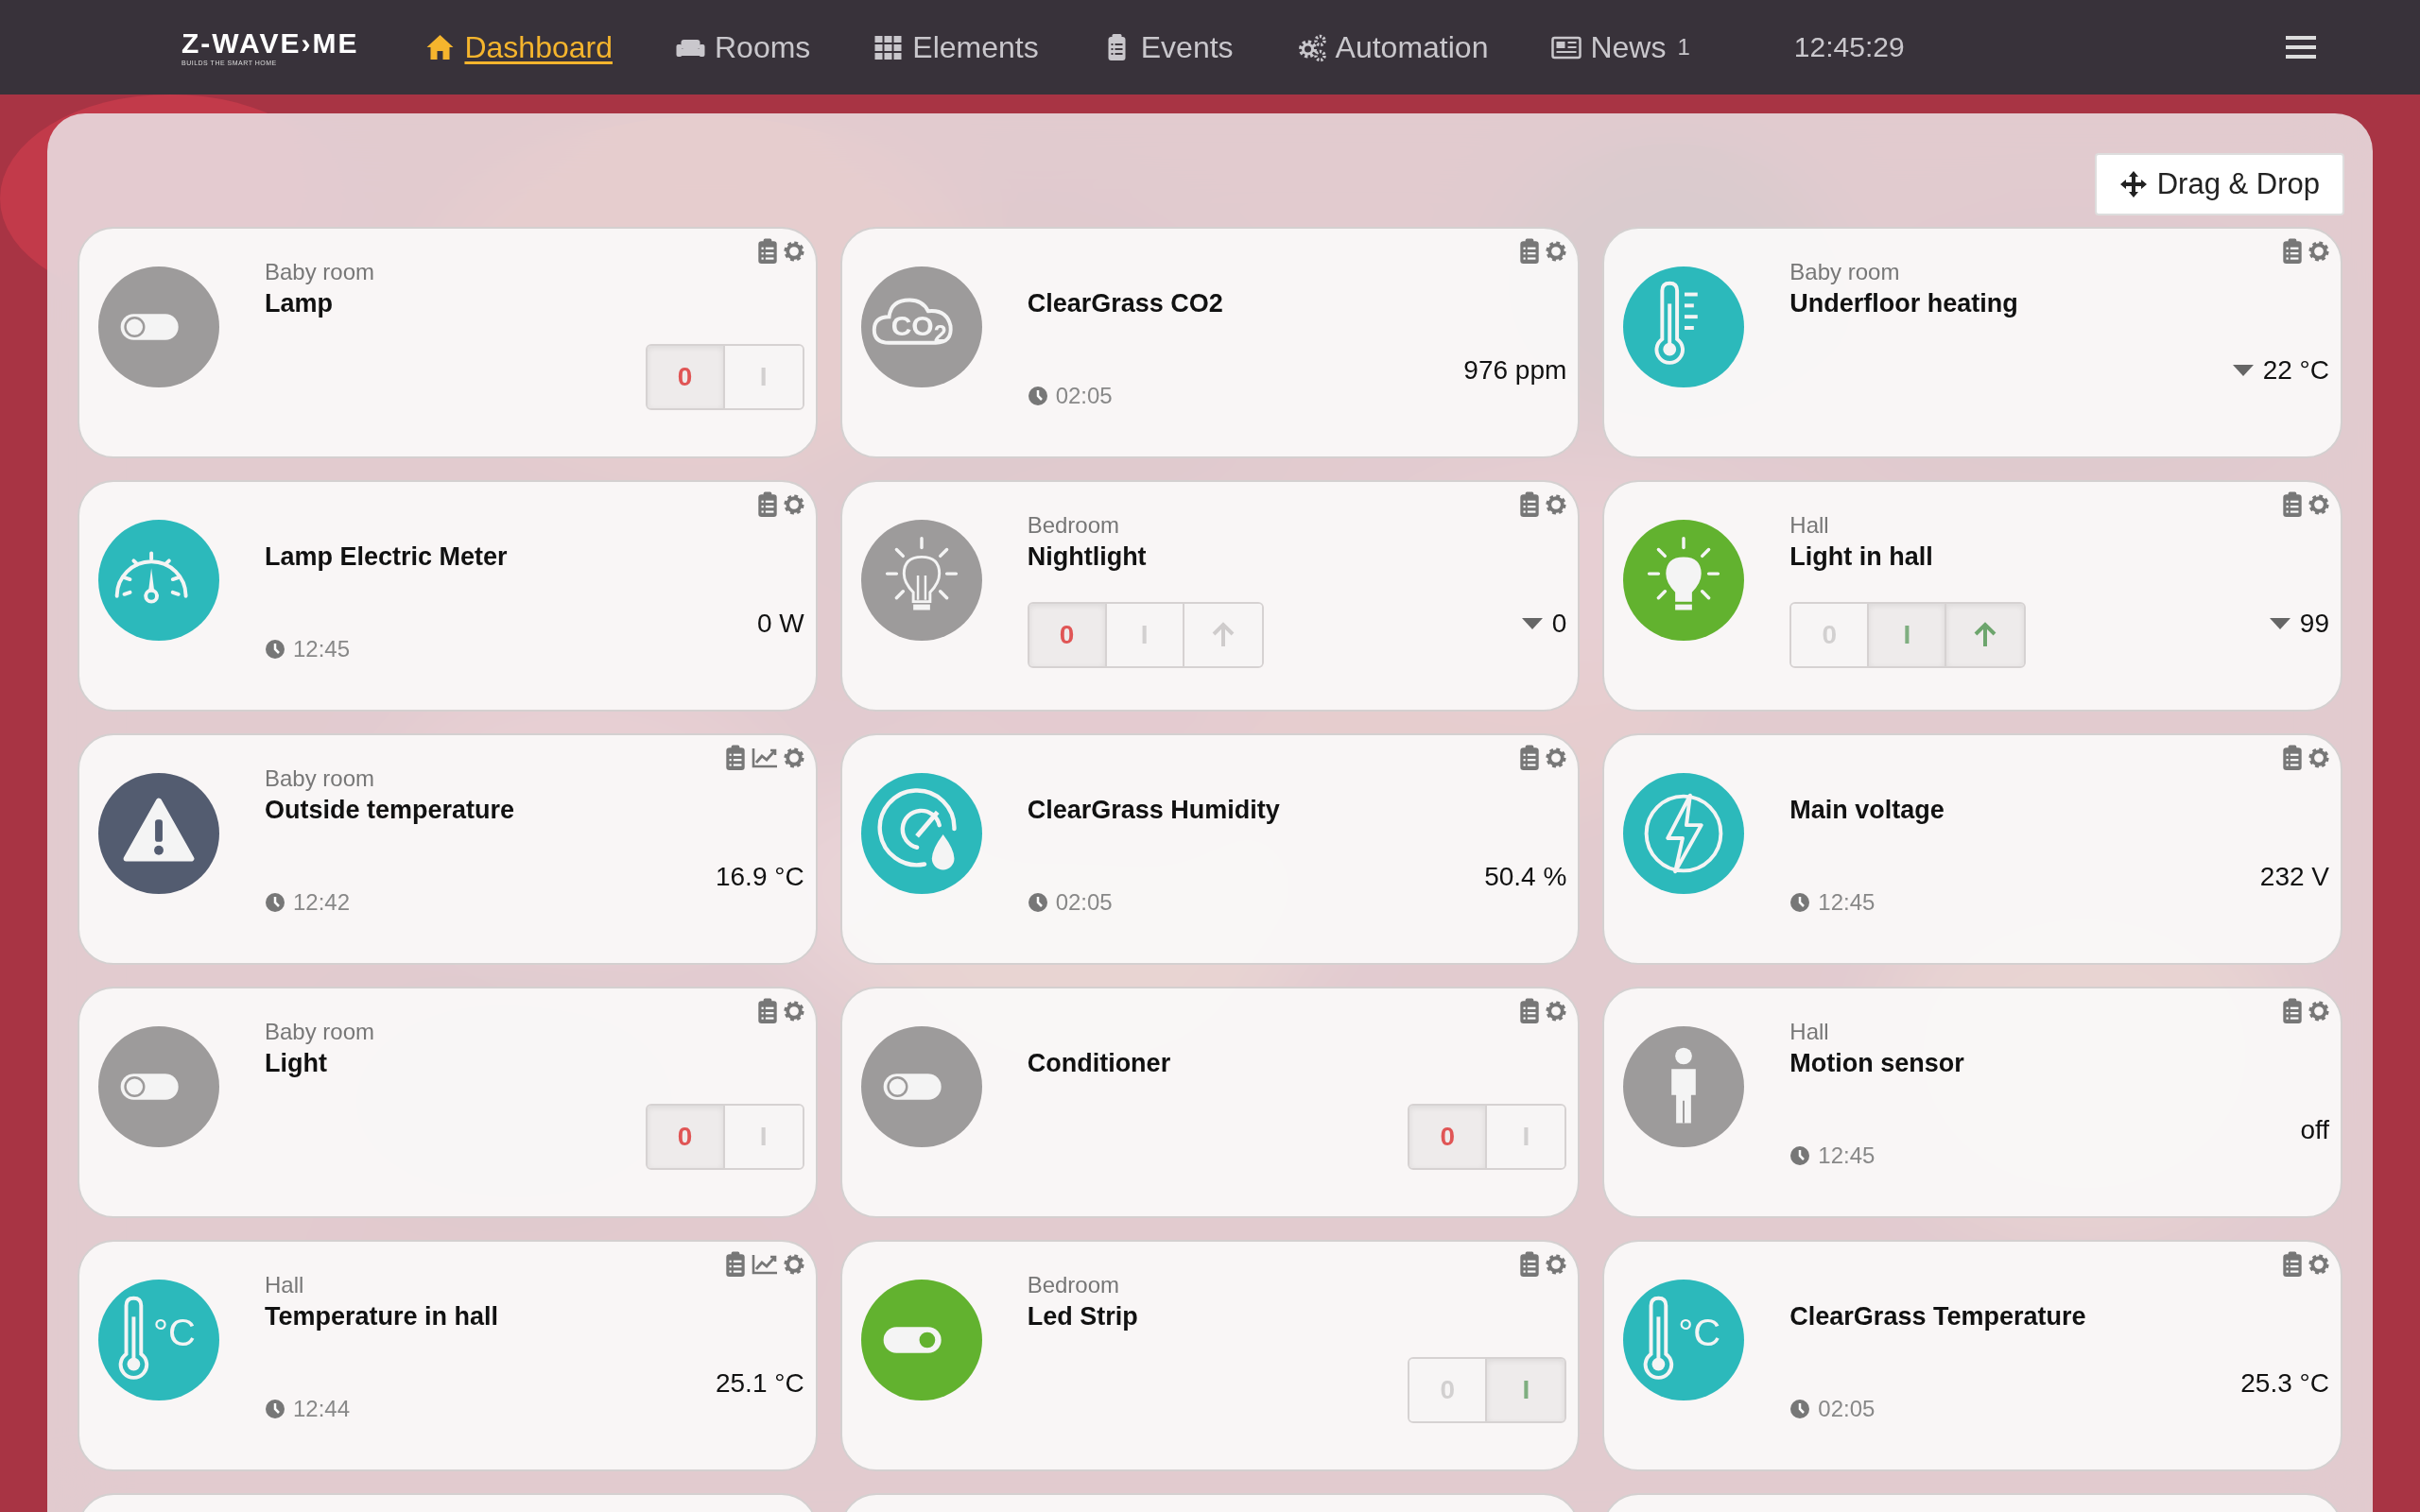 The image size is (2420, 1512). I want to click on device-title: ClearGrass Temperature, so click(1938, 1317).